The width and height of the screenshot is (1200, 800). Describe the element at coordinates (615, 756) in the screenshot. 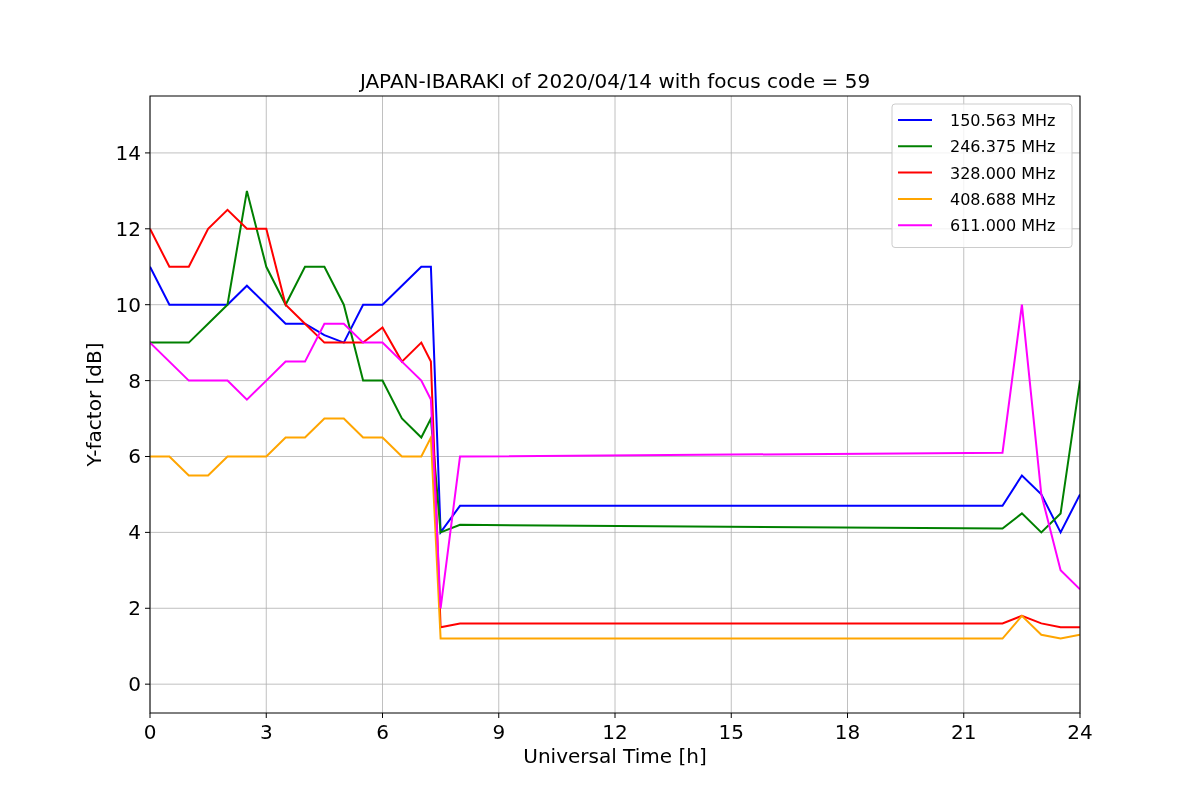

I see `x-axis-label: Universal Time [h]` at that location.